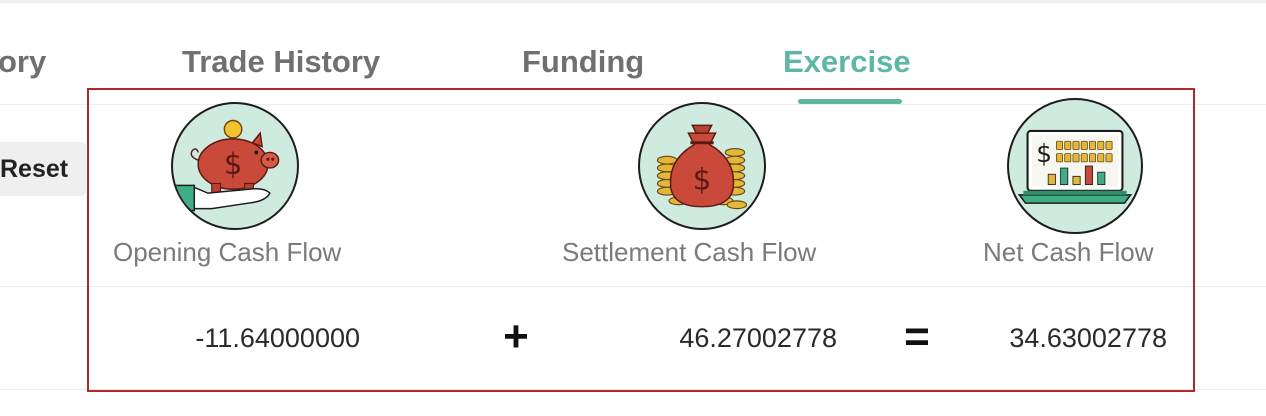  I want to click on tab-history-partial: ory, so click(23, 62).